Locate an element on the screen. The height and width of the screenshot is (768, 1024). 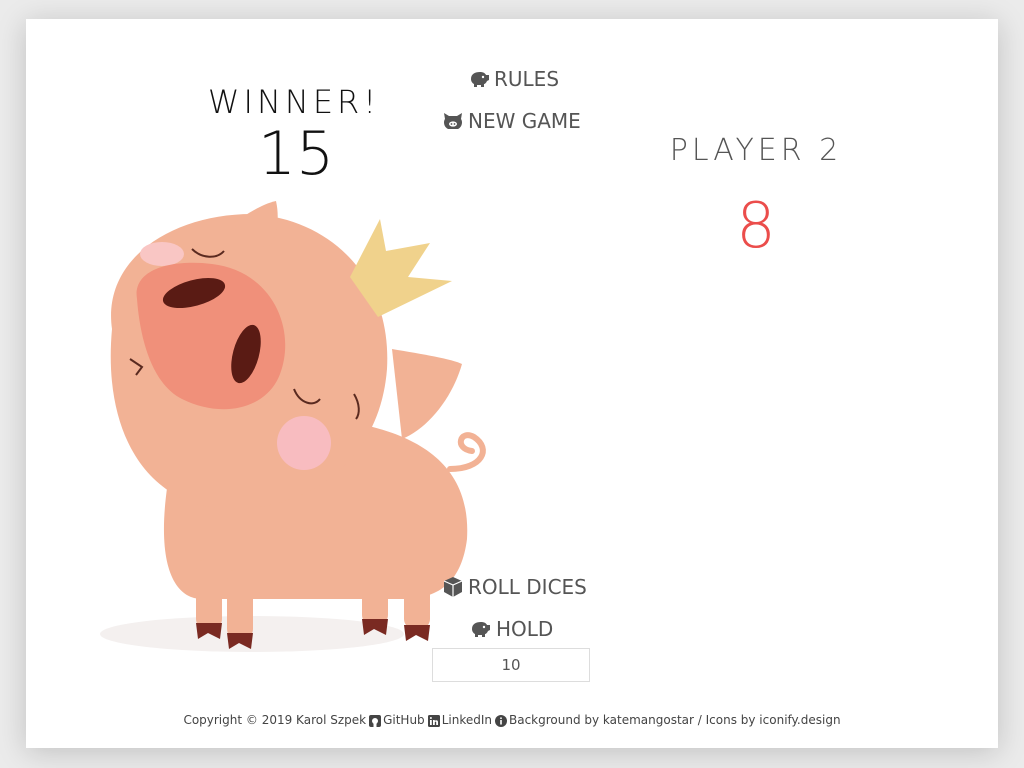
hold-label: HOLD is located at coordinates (525, 629).